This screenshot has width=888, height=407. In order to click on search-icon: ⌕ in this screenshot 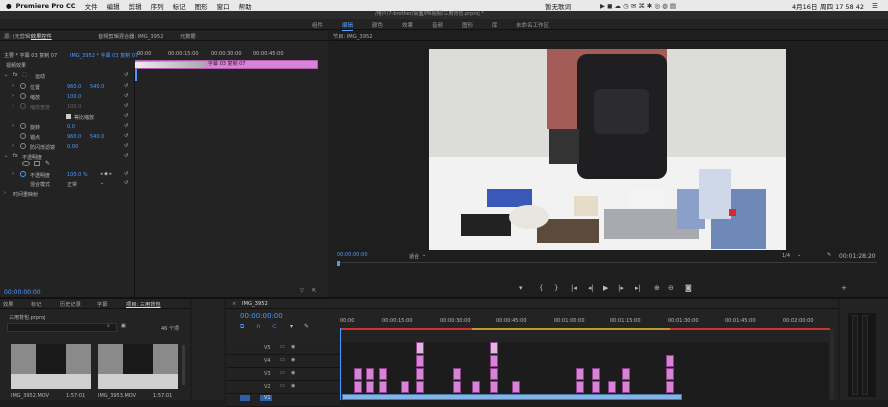, I will do `click(108, 326)`.